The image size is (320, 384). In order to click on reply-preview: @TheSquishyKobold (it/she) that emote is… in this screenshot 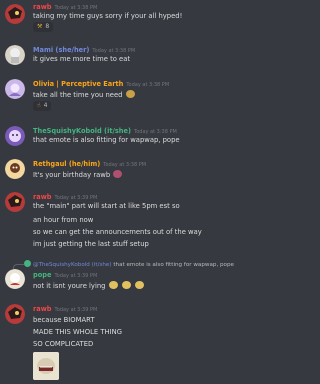, I will do `click(129, 264)`.